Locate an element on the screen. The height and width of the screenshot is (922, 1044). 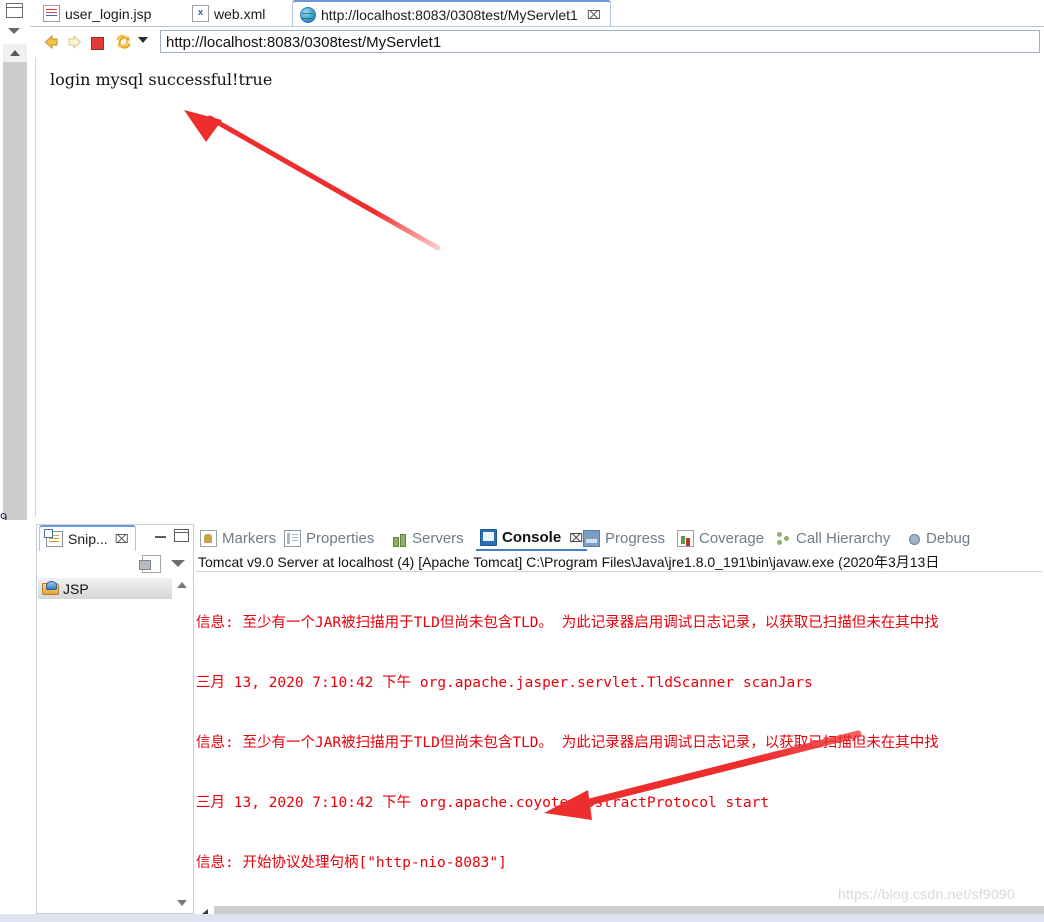
editor-tab-label: user_login.jsp is located at coordinates (108, 13).